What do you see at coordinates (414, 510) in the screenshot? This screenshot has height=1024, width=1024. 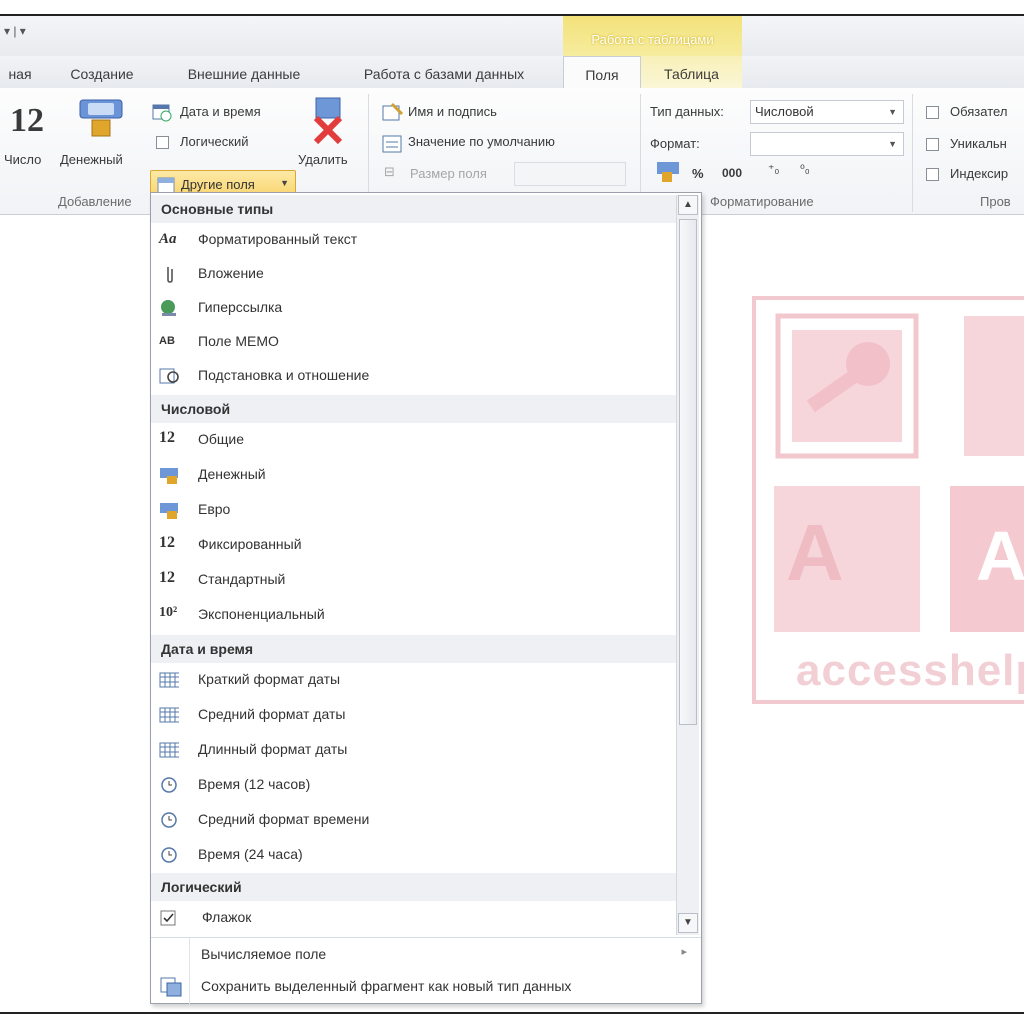 I see `menu-item-euro: Евро` at bounding box center [414, 510].